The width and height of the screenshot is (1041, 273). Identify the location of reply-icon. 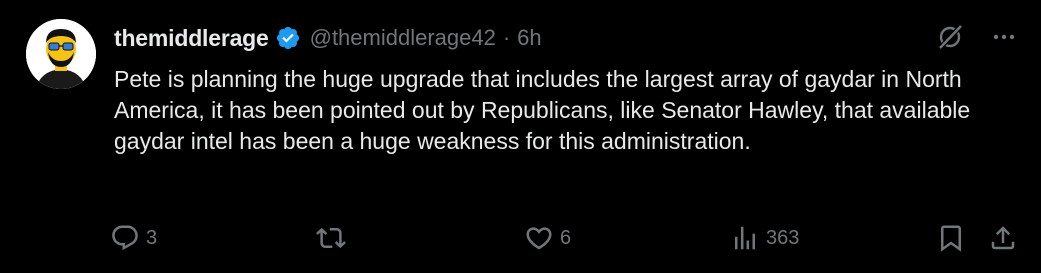
(125, 238).